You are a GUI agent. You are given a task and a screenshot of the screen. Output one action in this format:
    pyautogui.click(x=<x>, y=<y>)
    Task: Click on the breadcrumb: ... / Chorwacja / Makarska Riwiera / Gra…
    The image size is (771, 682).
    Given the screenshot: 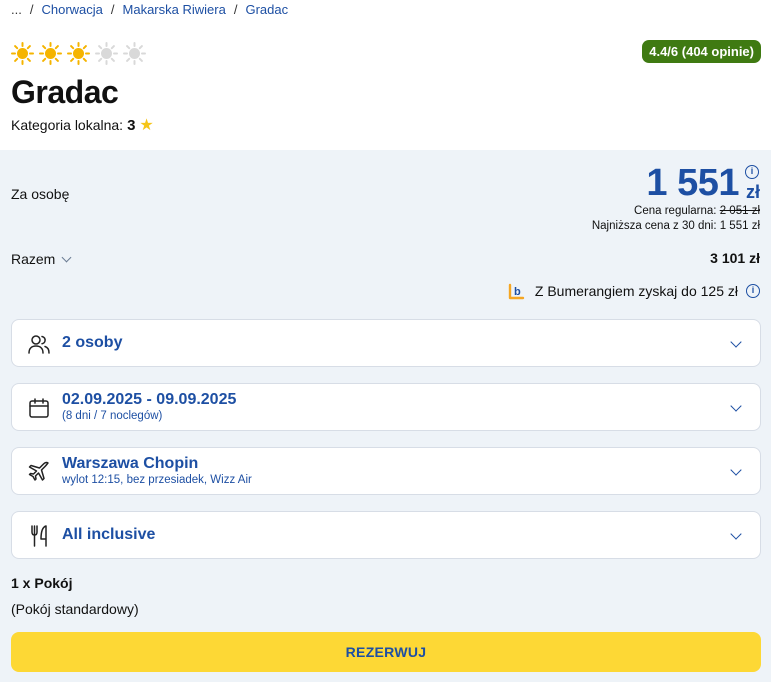 What is the action you would take?
    pyautogui.click(x=149, y=9)
    